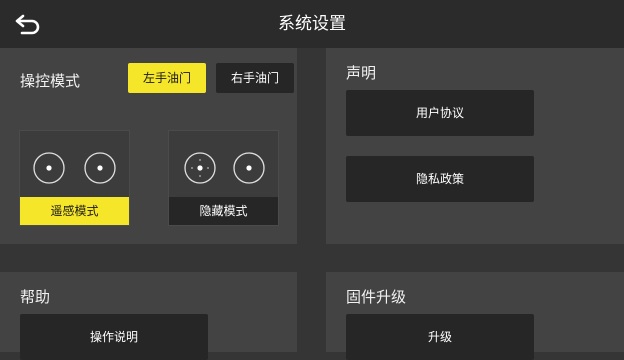  I want to click on firmware-panel: 固件升级 升级, so click(475, 316).